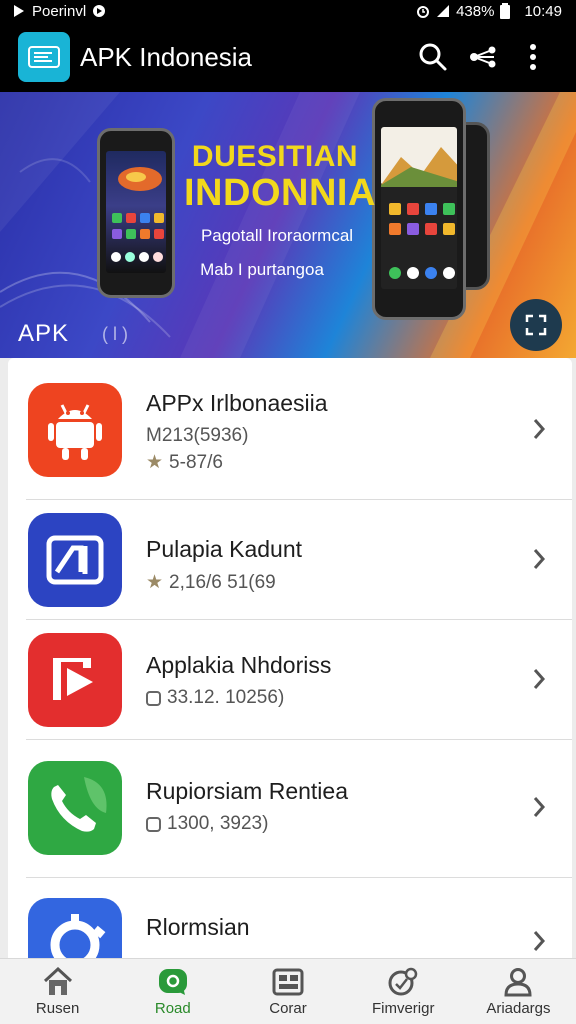 The image size is (576, 1024). What do you see at coordinates (262, 269) in the screenshot?
I see `banner-subtitle-2: Mab I purtangoa` at bounding box center [262, 269].